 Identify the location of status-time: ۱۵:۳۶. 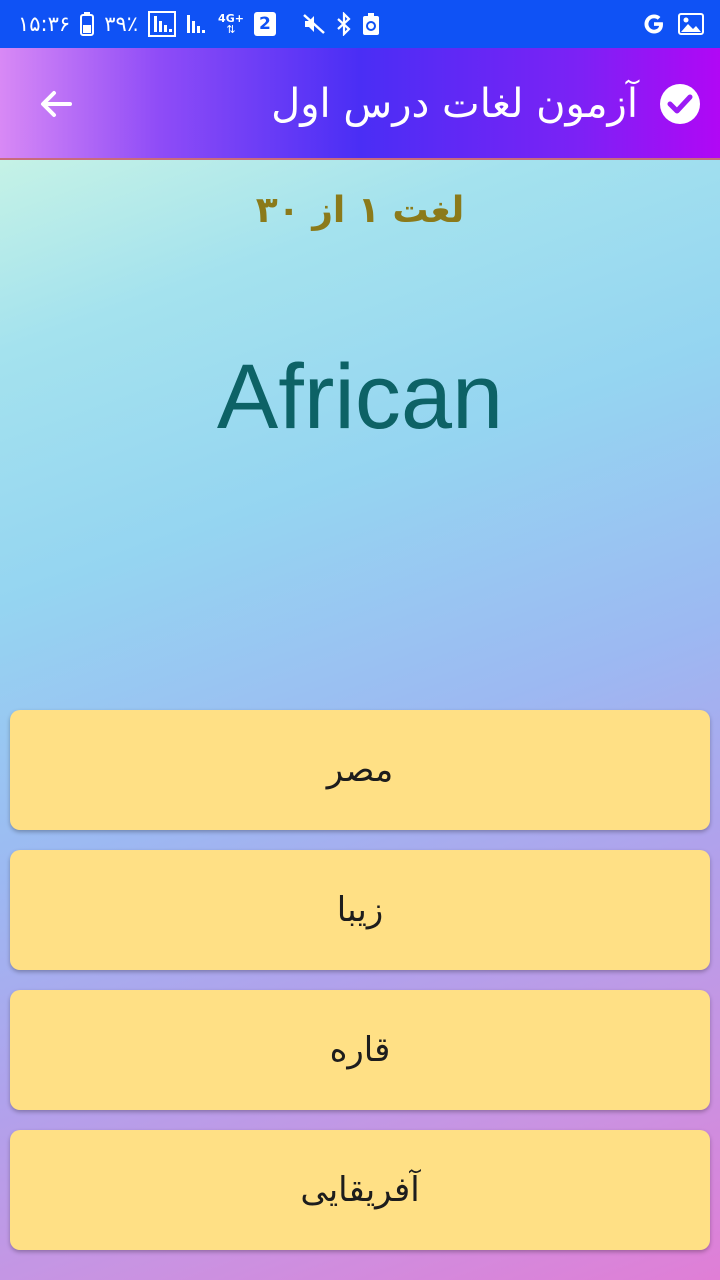
(44, 24).